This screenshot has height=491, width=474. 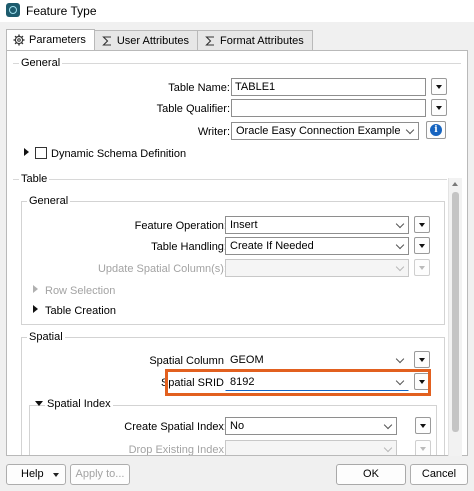 I want to click on table-qualifier-menu-button, so click(x=439, y=107).